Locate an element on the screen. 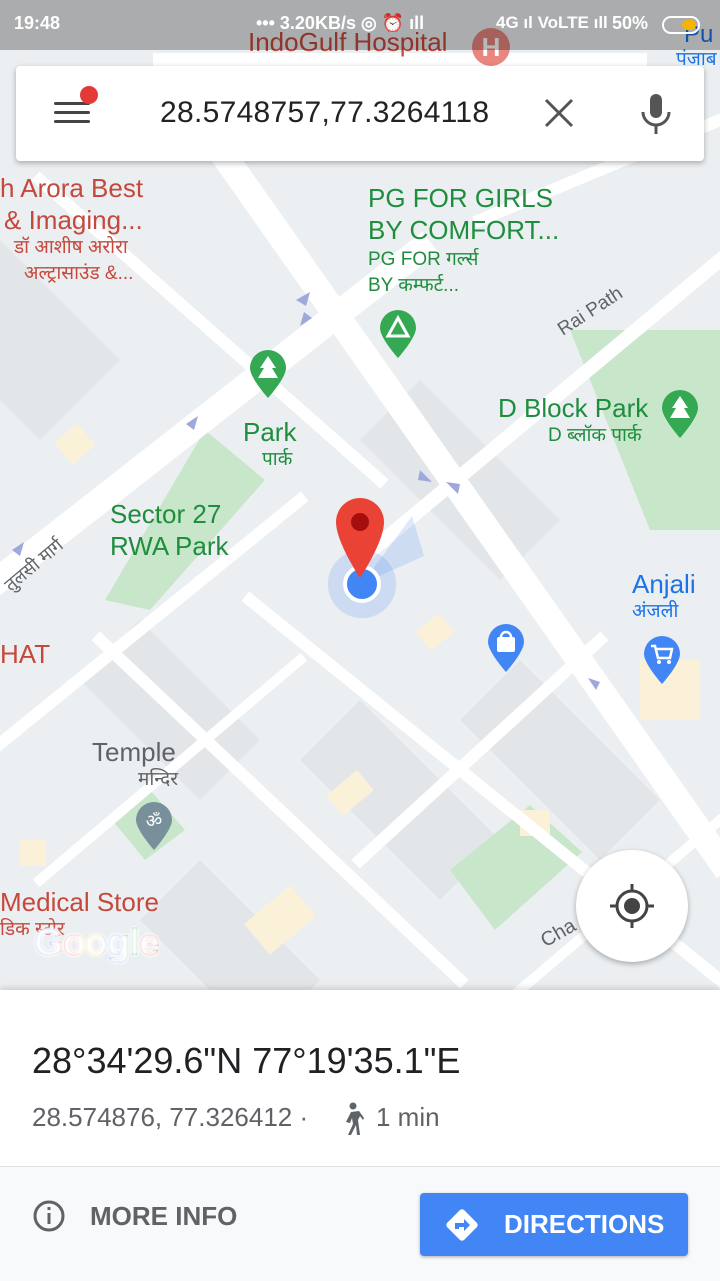 Image resolution: width=720 pixels, height=1281 pixels. walking-icon is located at coordinates (355, 1118).